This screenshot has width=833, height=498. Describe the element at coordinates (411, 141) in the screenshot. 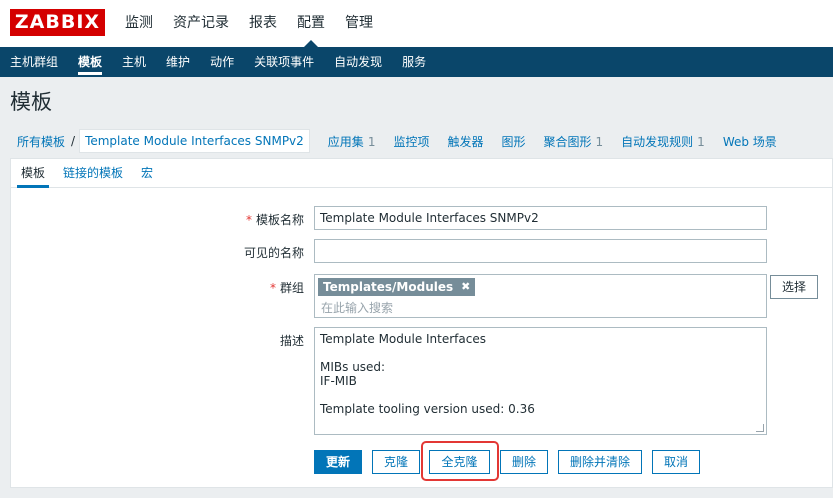

I see `tab-items: 监控项` at that location.